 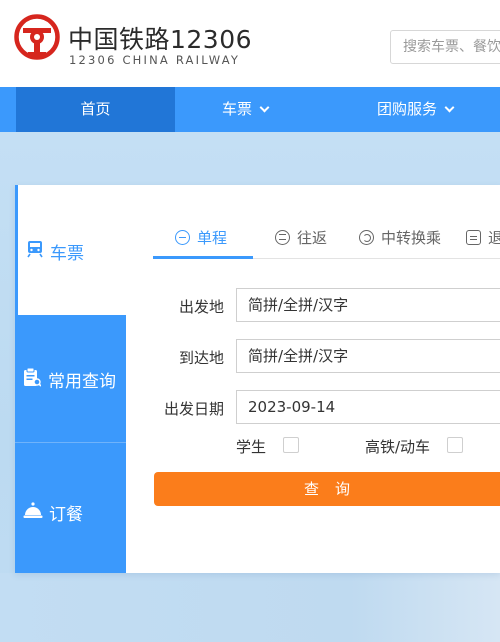 What do you see at coordinates (473, 237) in the screenshot?
I see `refund-icon` at bounding box center [473, 237].